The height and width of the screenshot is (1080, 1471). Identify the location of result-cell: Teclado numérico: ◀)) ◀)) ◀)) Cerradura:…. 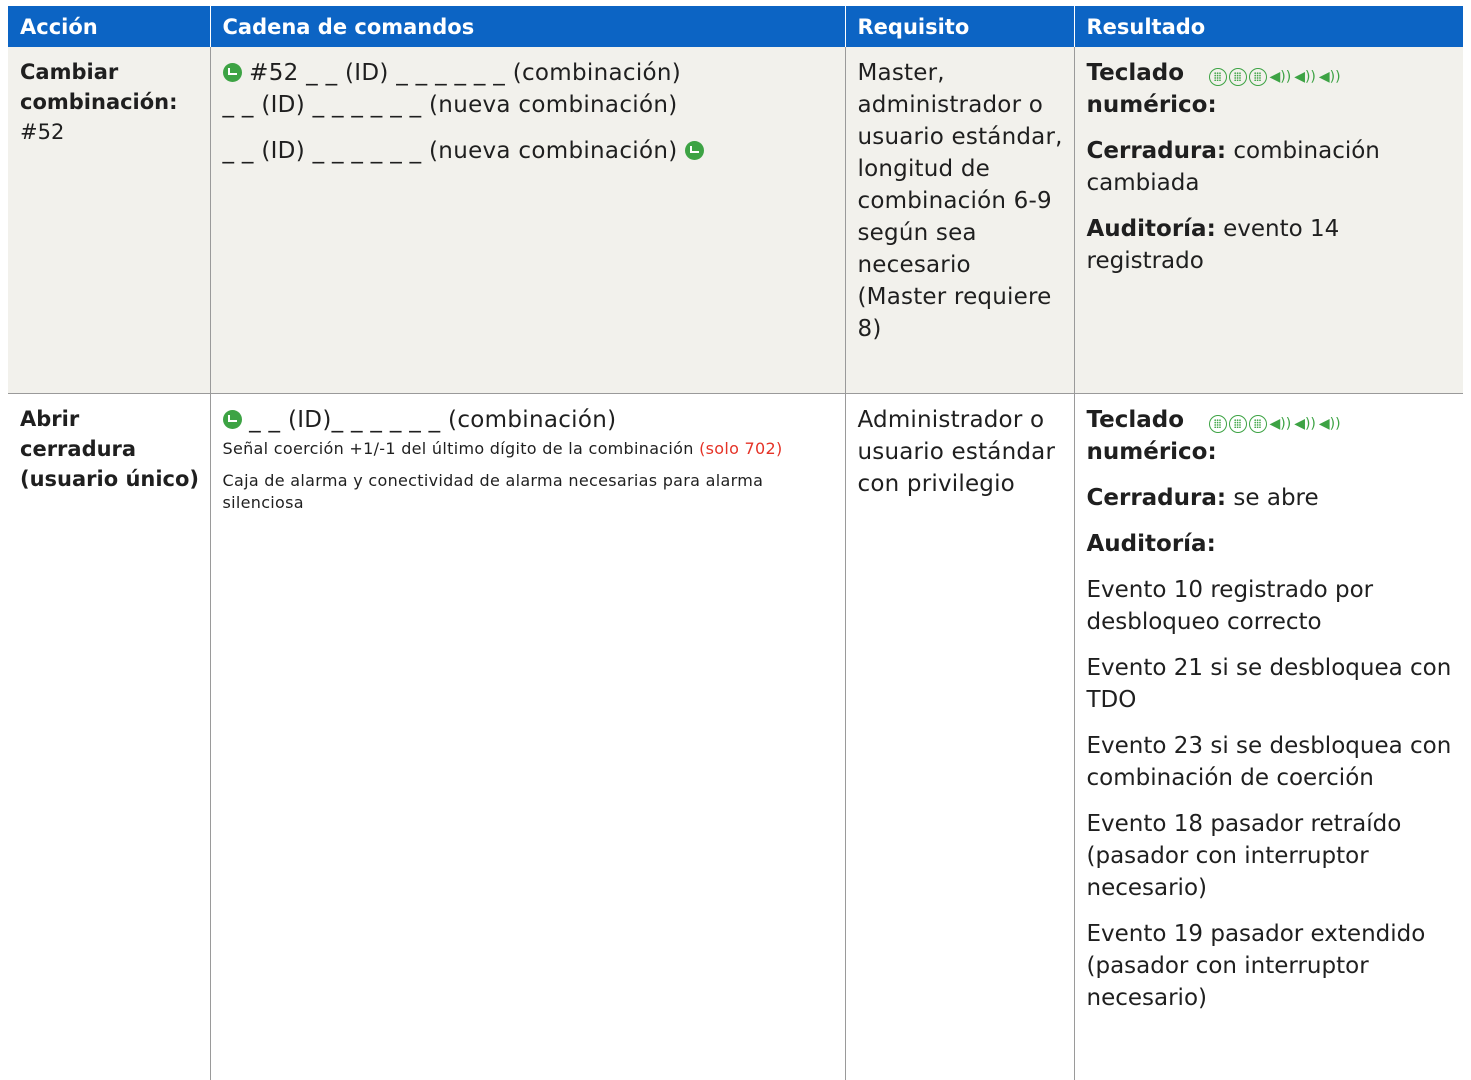
(1268, 220).